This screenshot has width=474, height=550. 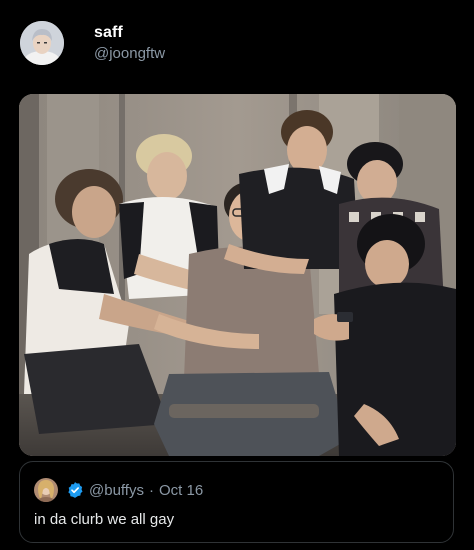 I want to click on quoted-author-avatar, so click(x=46, y=490).